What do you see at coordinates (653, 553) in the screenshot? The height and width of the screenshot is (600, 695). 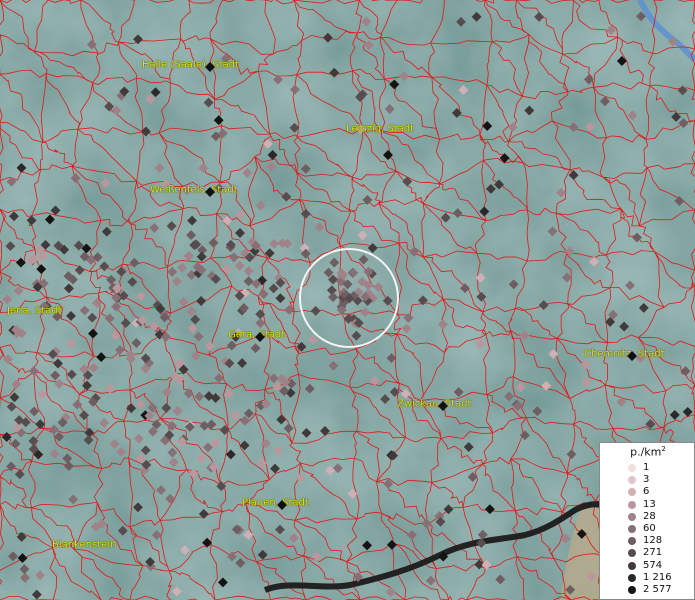 I see `legend-label: 271` at bounding box center [653, 553].